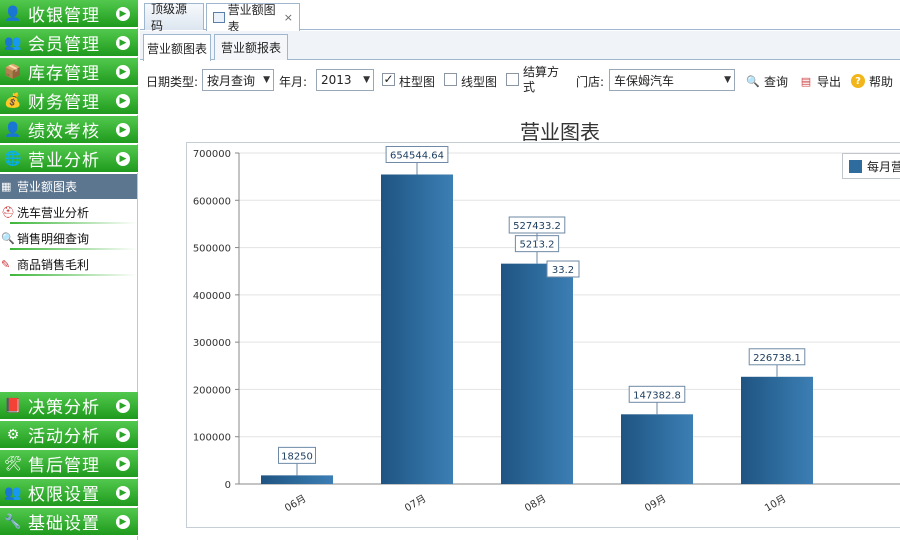 Image resolution: width=900 pixels, height=540 pixels. Describe the element at coordinates (64, 466) in the screenshot. I see `sidebar-group-label: 售后管理` at that location.